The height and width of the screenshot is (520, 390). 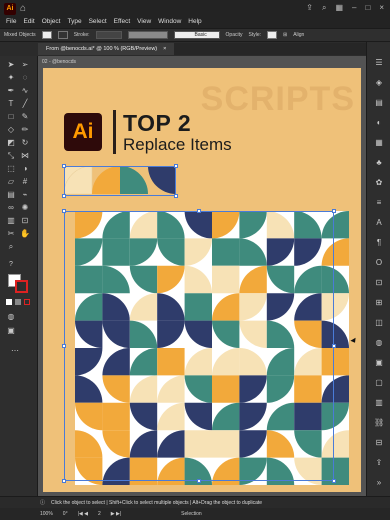 I want to click on rotate-tool-icon: ↻, so click(x=25, y=143).